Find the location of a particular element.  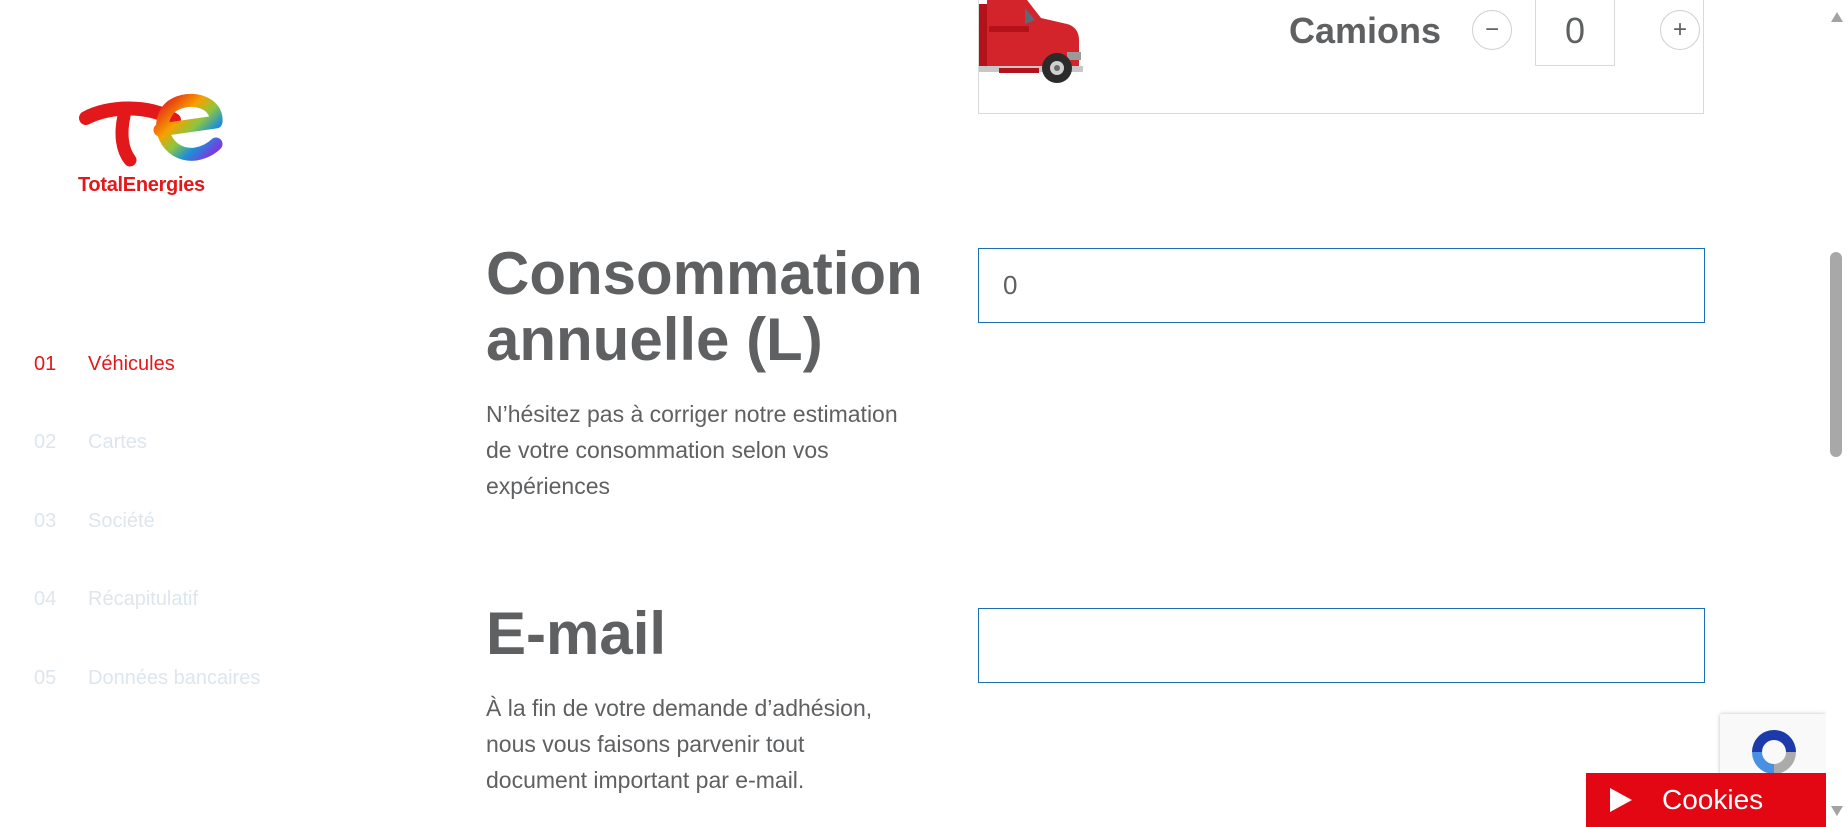

step-label: Véhicules is located at coordinates (131, 363).